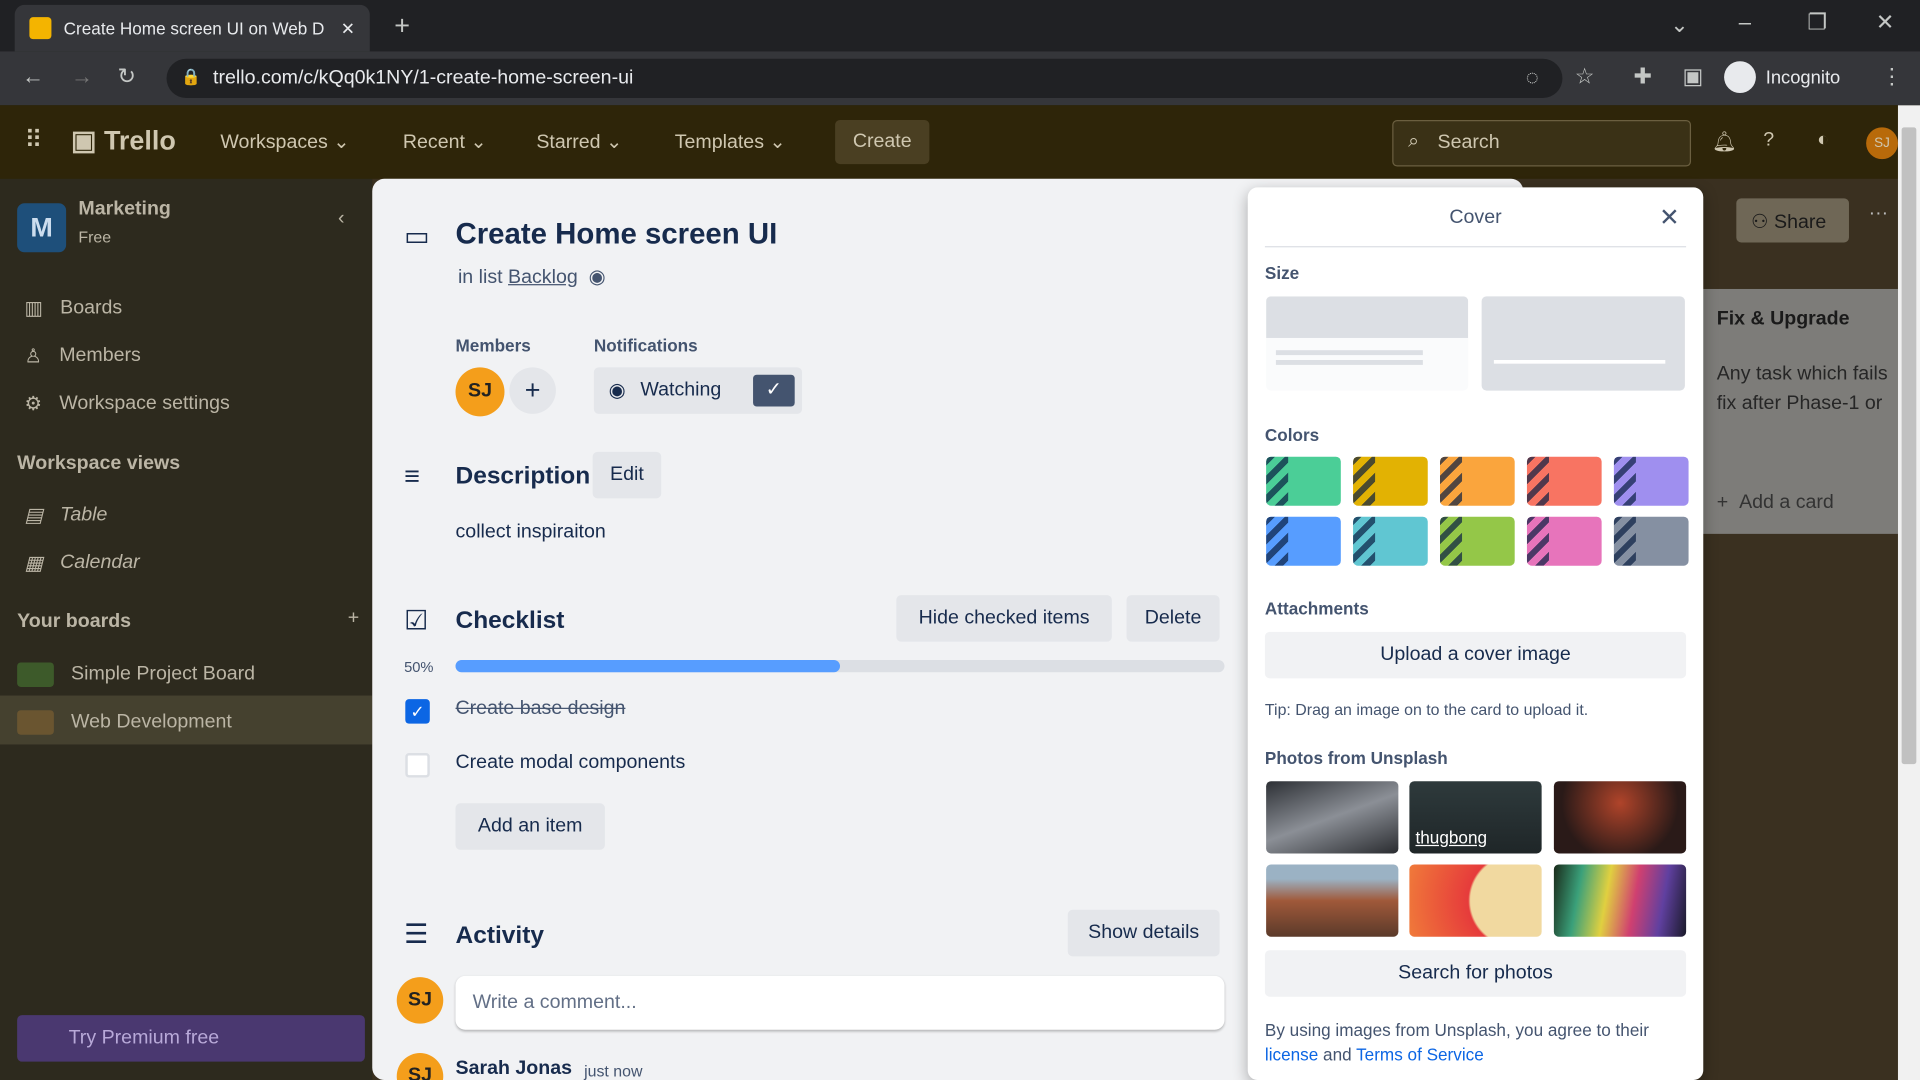 This screenshot has width=1920, height=1080. What do you see at coordinates (1879, 214) in the screenshot?
I see `more-icon: ···` at bounding box center [1879, 214].